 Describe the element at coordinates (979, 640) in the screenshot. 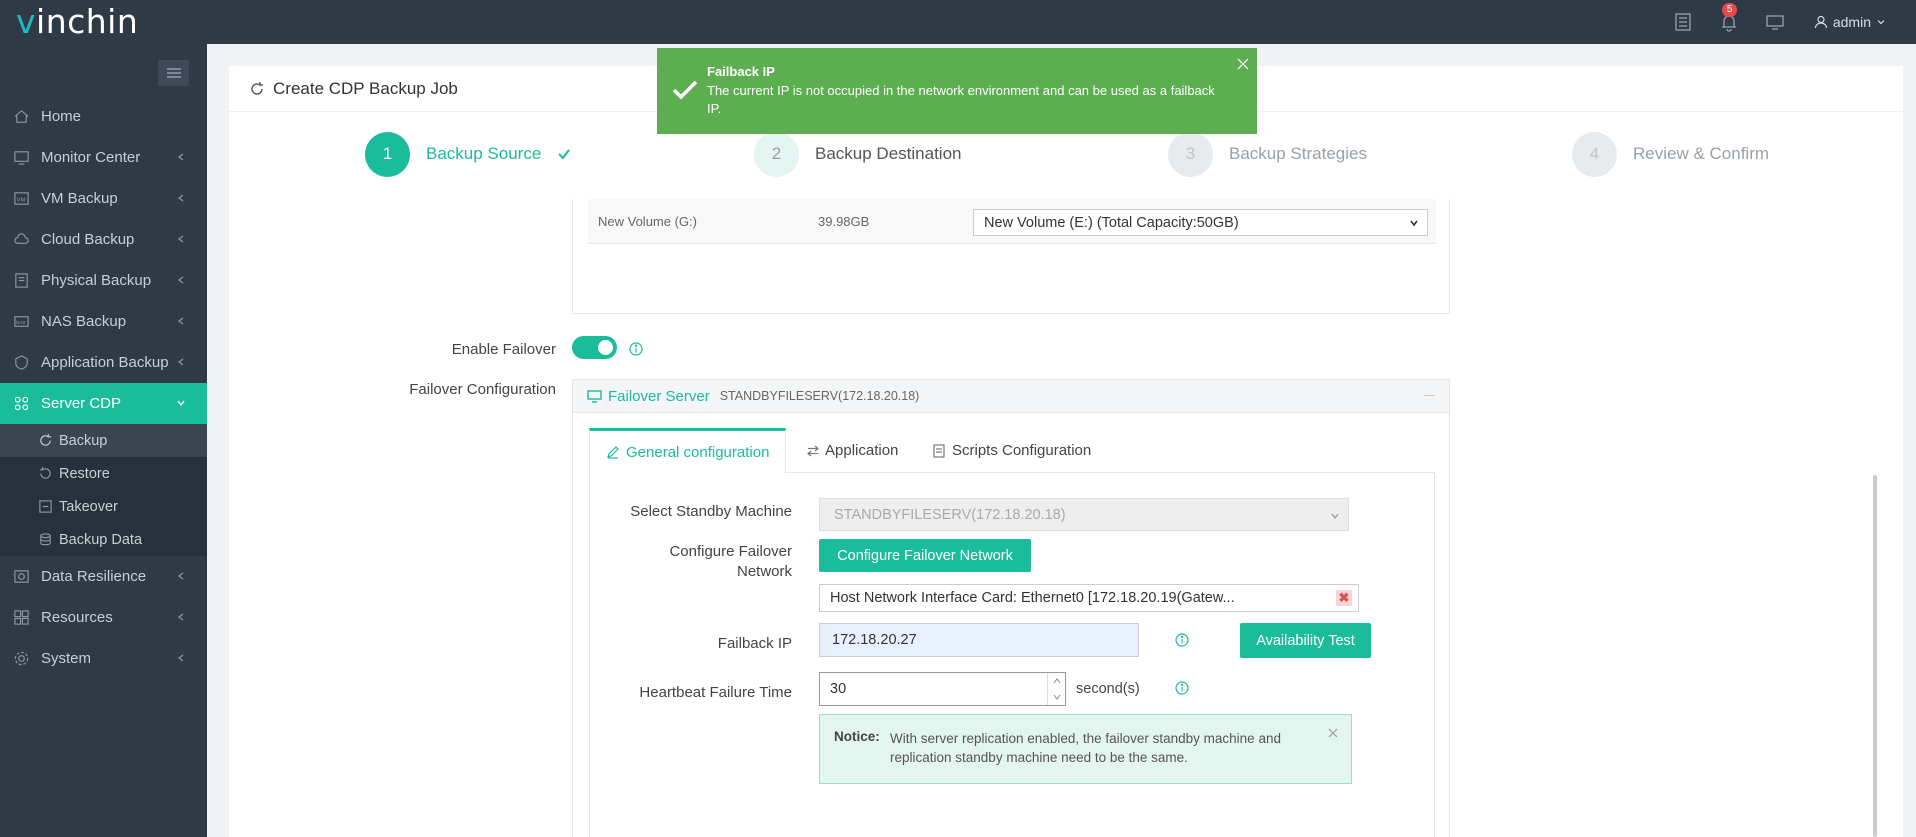

I see `failback-ip-input: 172.18.20.27` at that location.